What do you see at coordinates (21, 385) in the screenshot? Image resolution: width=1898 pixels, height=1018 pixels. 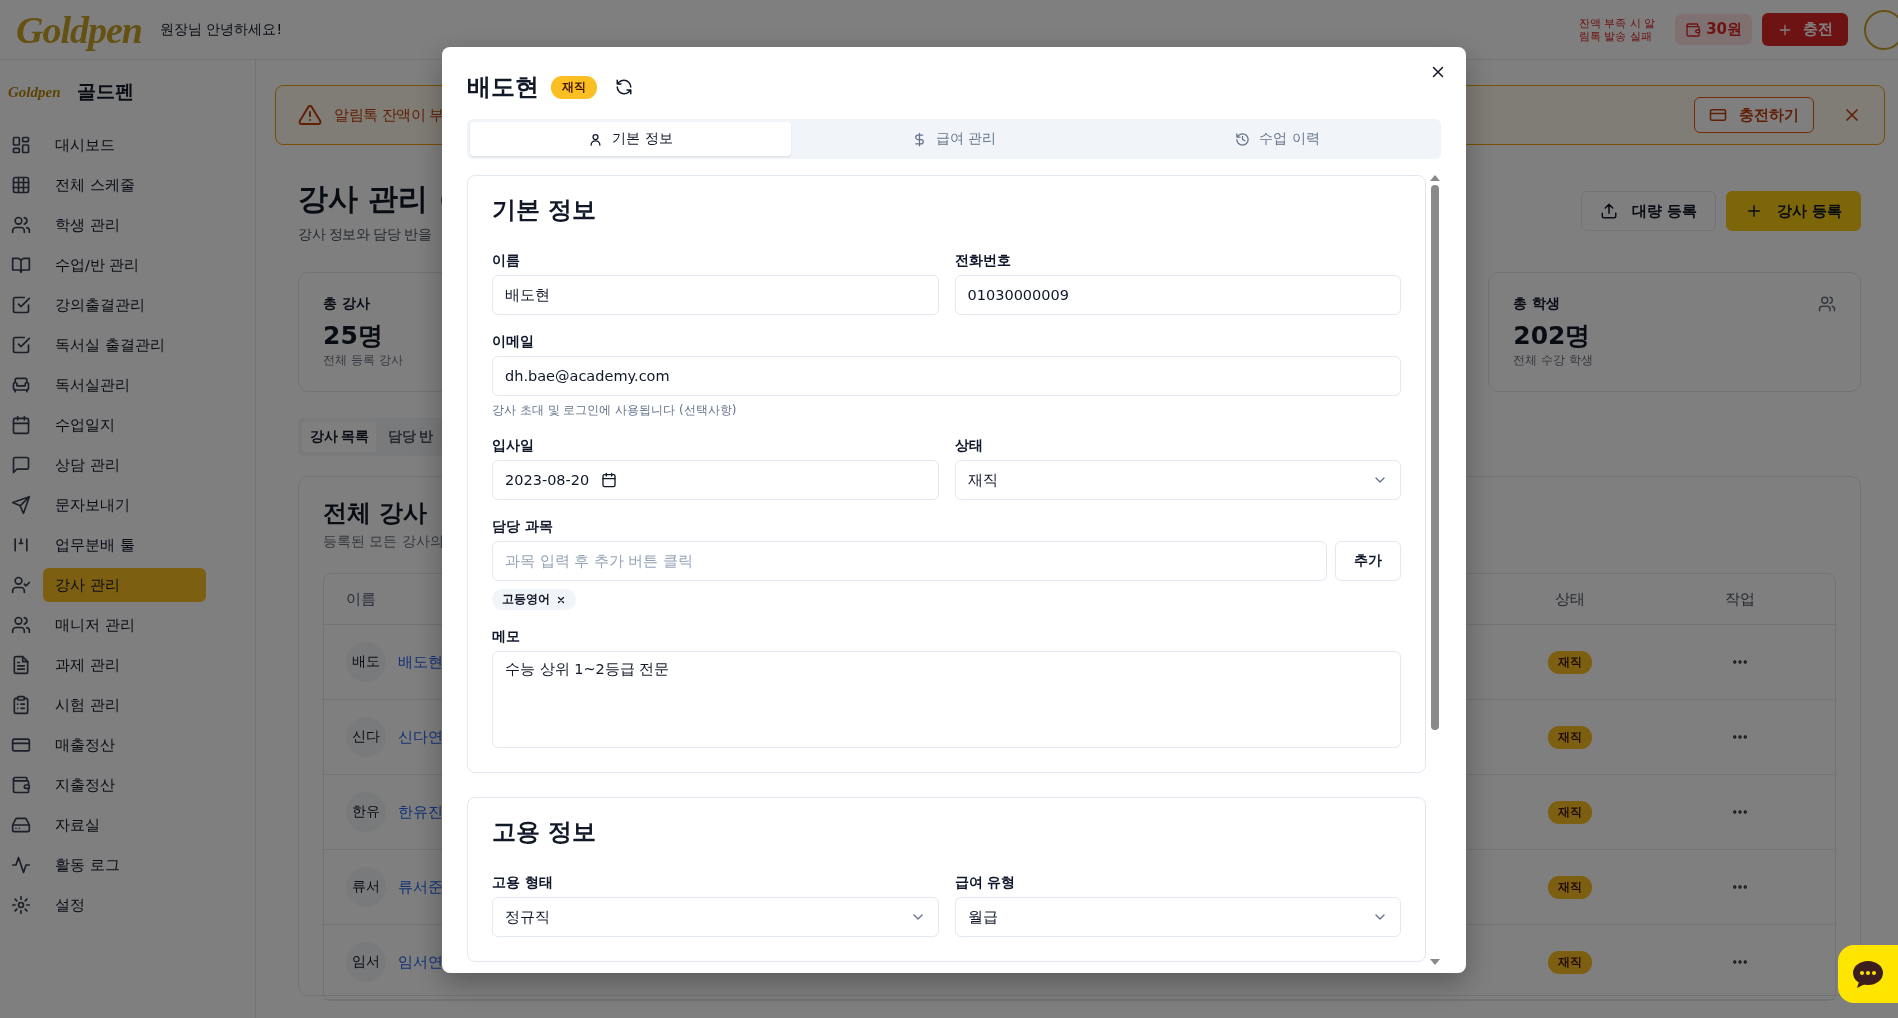 I see `armchair-icon` at bounding box center [21, 385].